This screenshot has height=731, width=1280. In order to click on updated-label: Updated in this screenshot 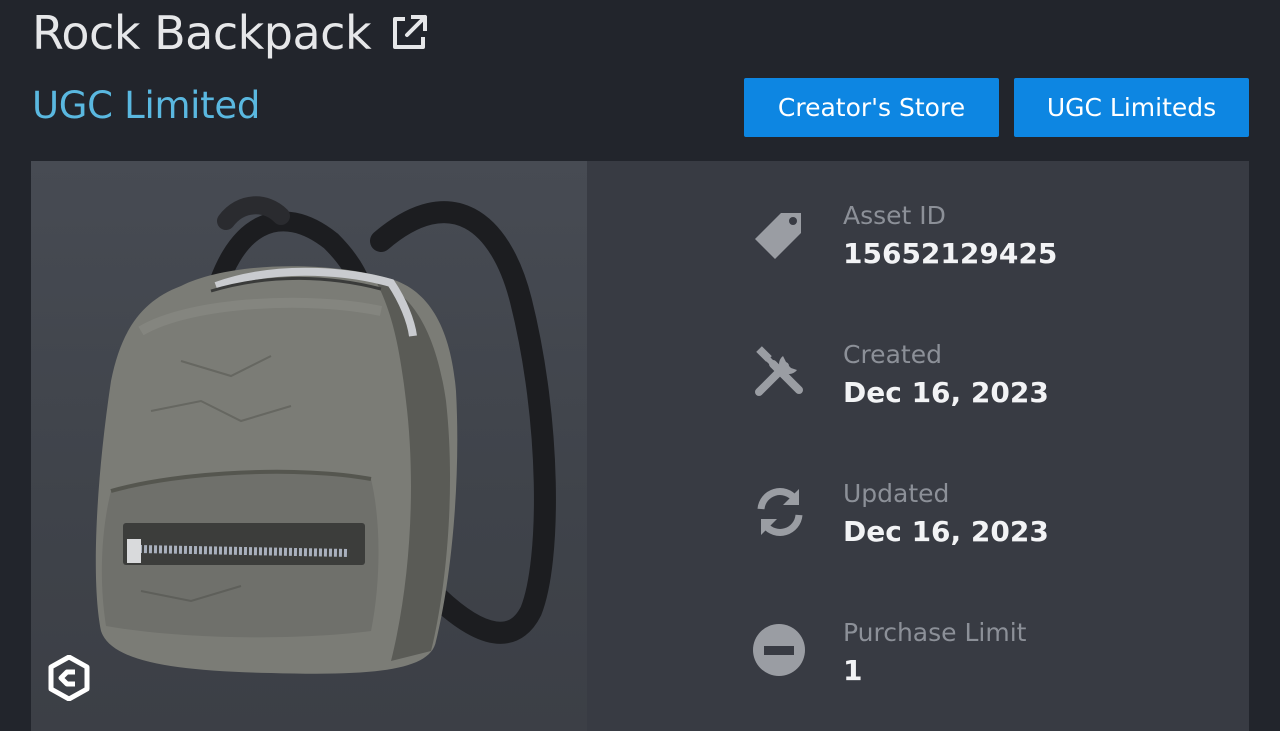, I will do `click(896, 493)`.